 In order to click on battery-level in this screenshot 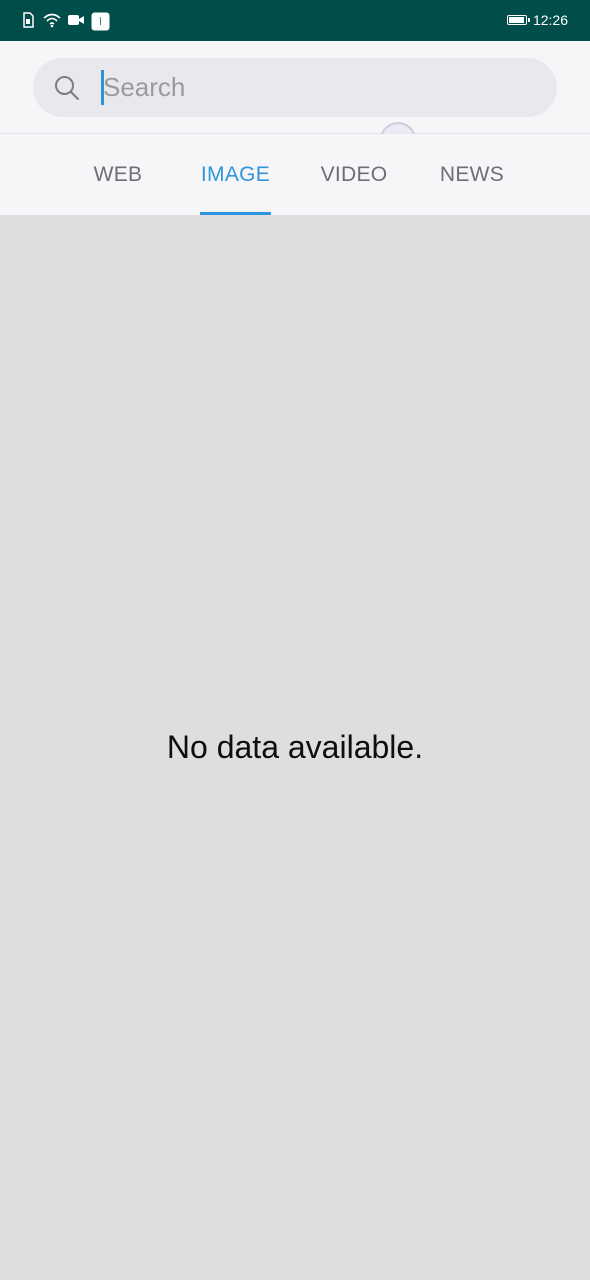, I will do `click(516, 20)`.